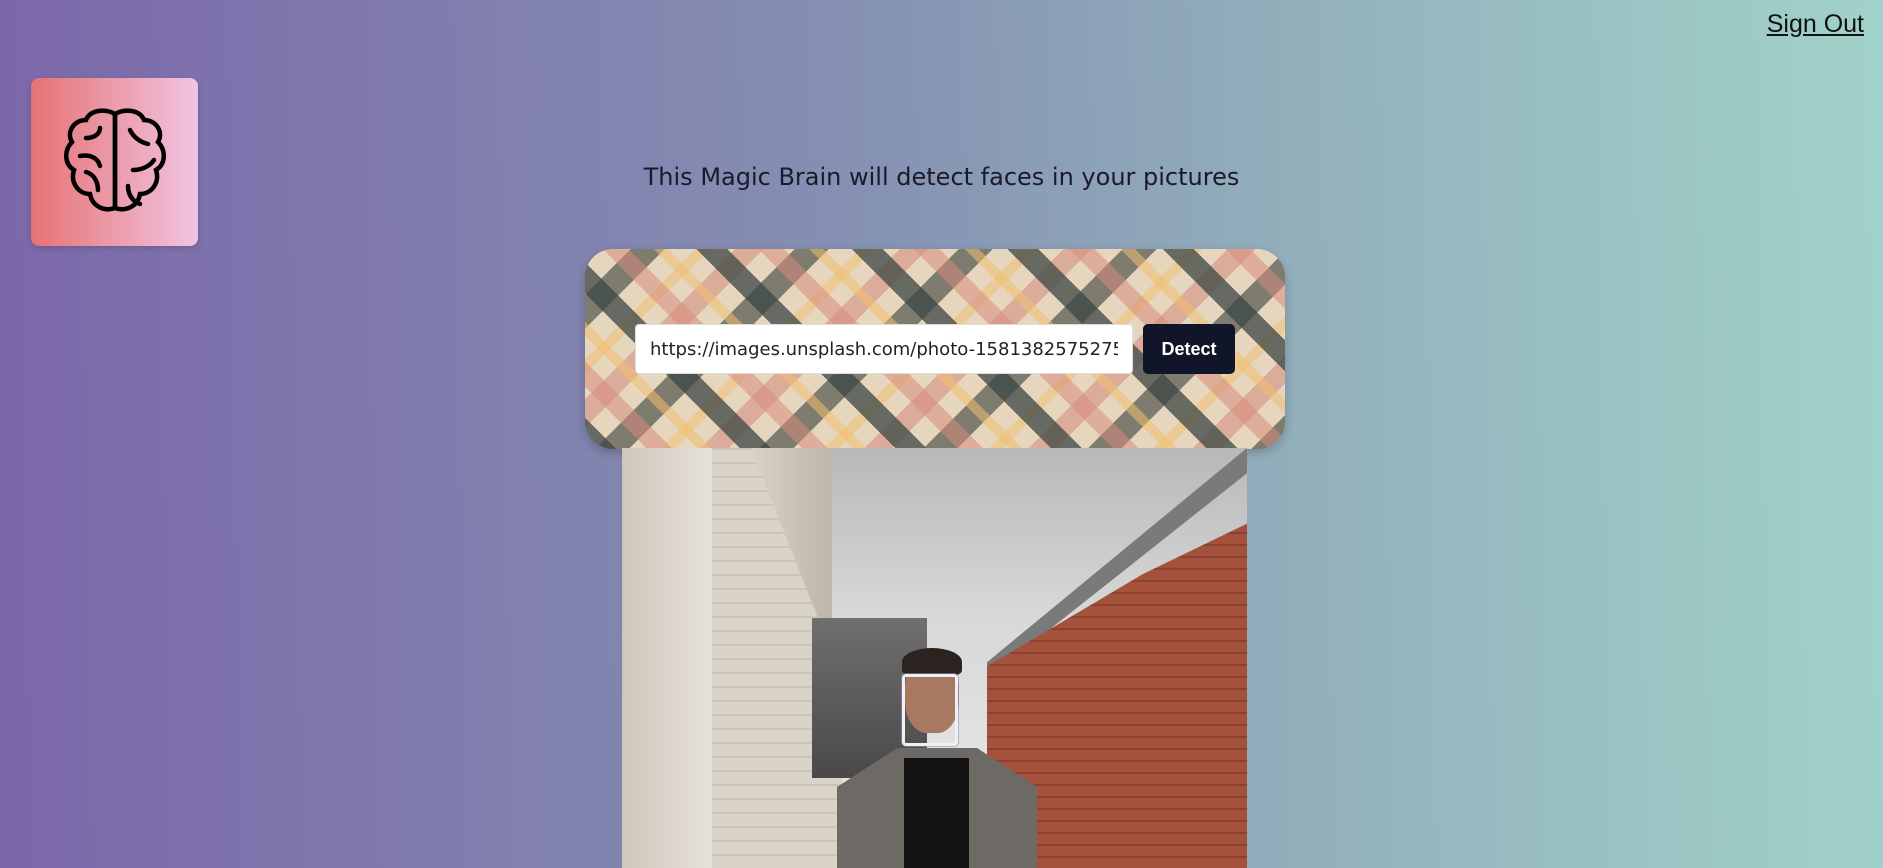  I want to click on sign-out-link: Sign Out, so click(1815, 24).